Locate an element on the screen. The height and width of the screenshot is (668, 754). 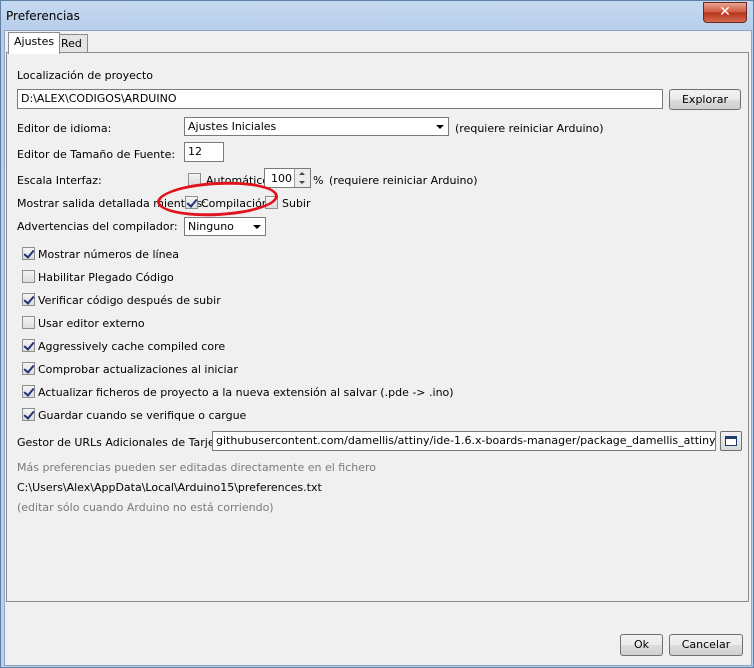
verbose-upload-checkbox is located at coordinates (271, 202).